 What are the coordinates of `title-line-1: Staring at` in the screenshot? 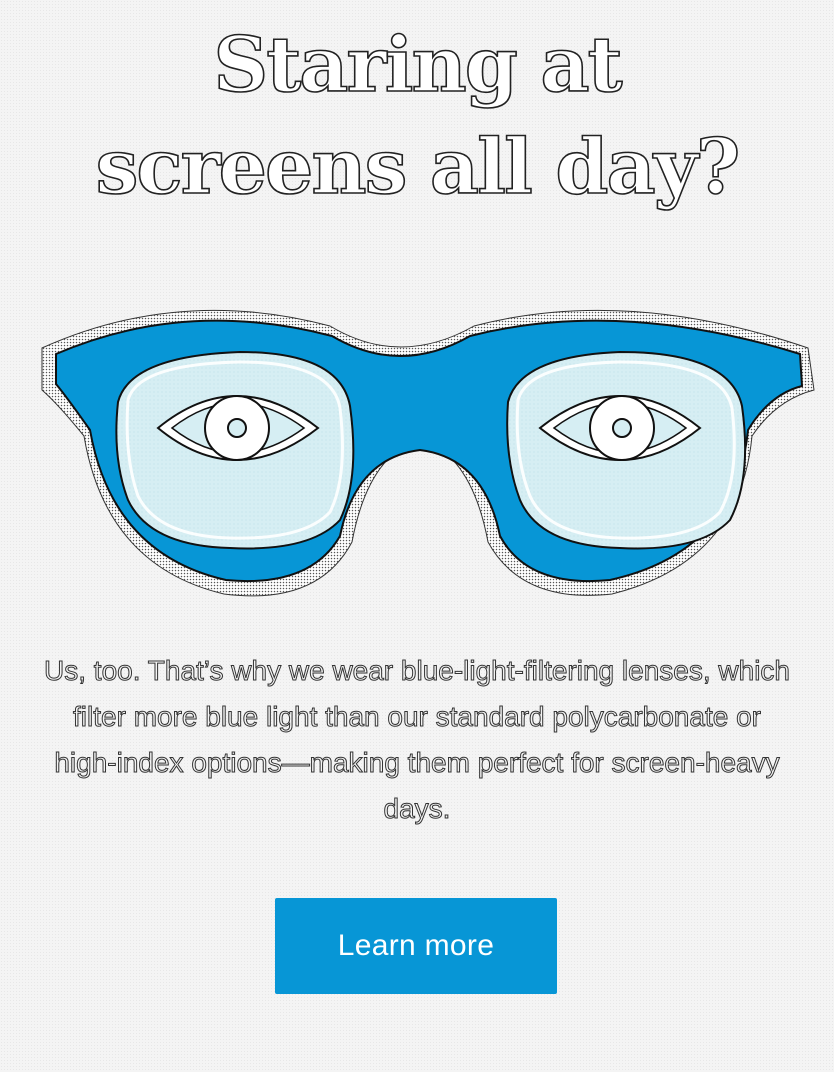 It's located at (418, 64).